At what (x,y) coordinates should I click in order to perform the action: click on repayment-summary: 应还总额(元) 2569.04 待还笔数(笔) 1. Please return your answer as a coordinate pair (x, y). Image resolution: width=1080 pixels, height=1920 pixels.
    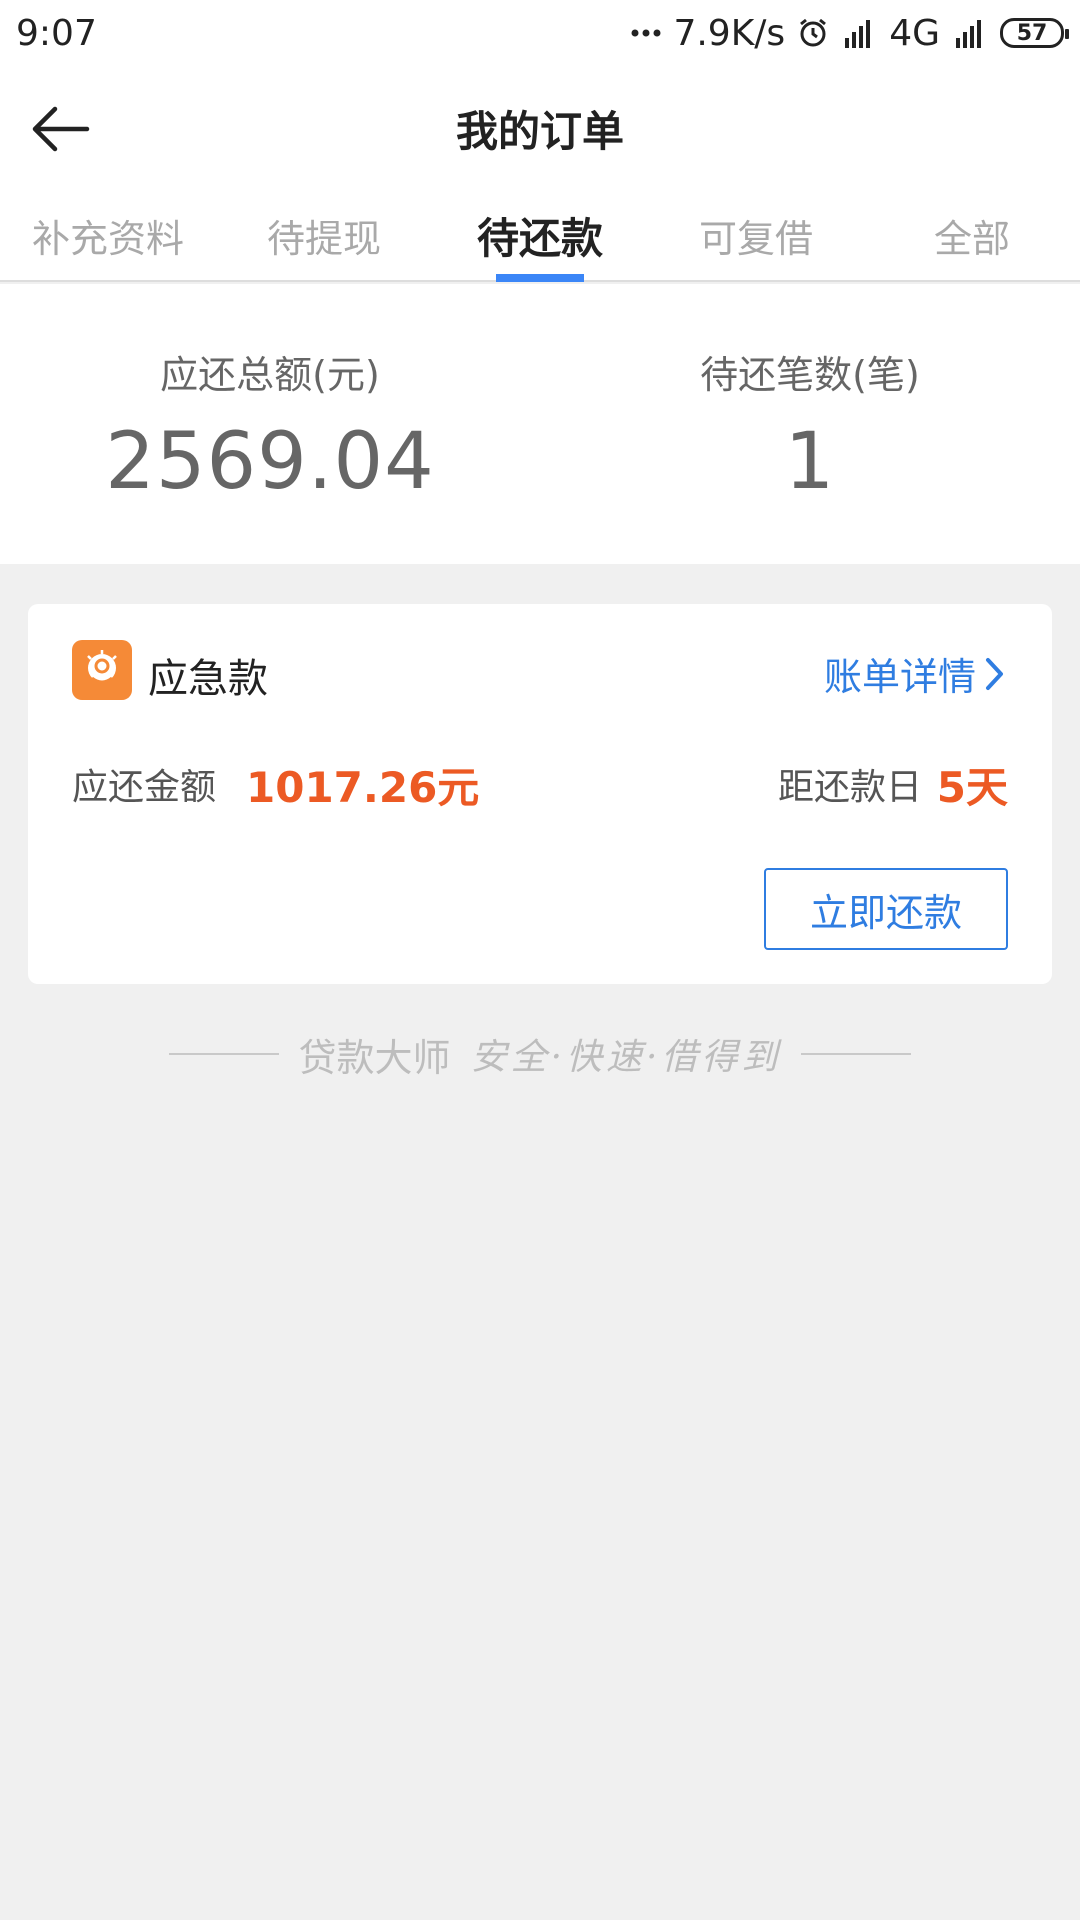
    Looking at the image, I should click on (540, 424).